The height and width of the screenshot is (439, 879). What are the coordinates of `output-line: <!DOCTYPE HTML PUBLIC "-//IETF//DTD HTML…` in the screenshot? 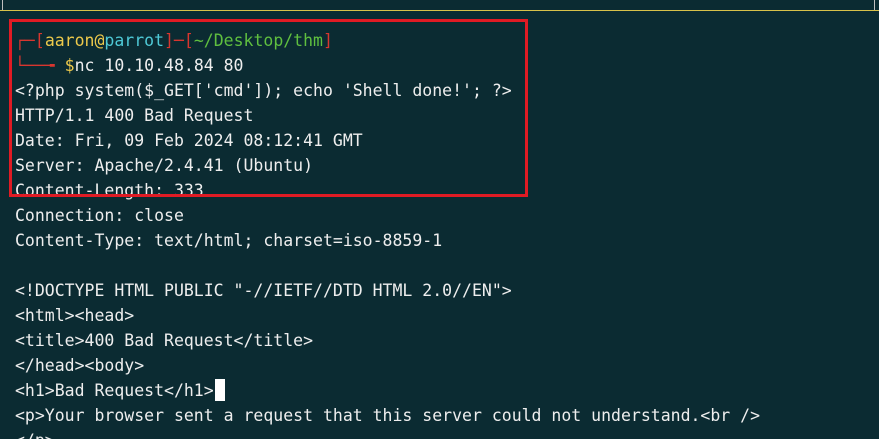 It's located at (263, 290).